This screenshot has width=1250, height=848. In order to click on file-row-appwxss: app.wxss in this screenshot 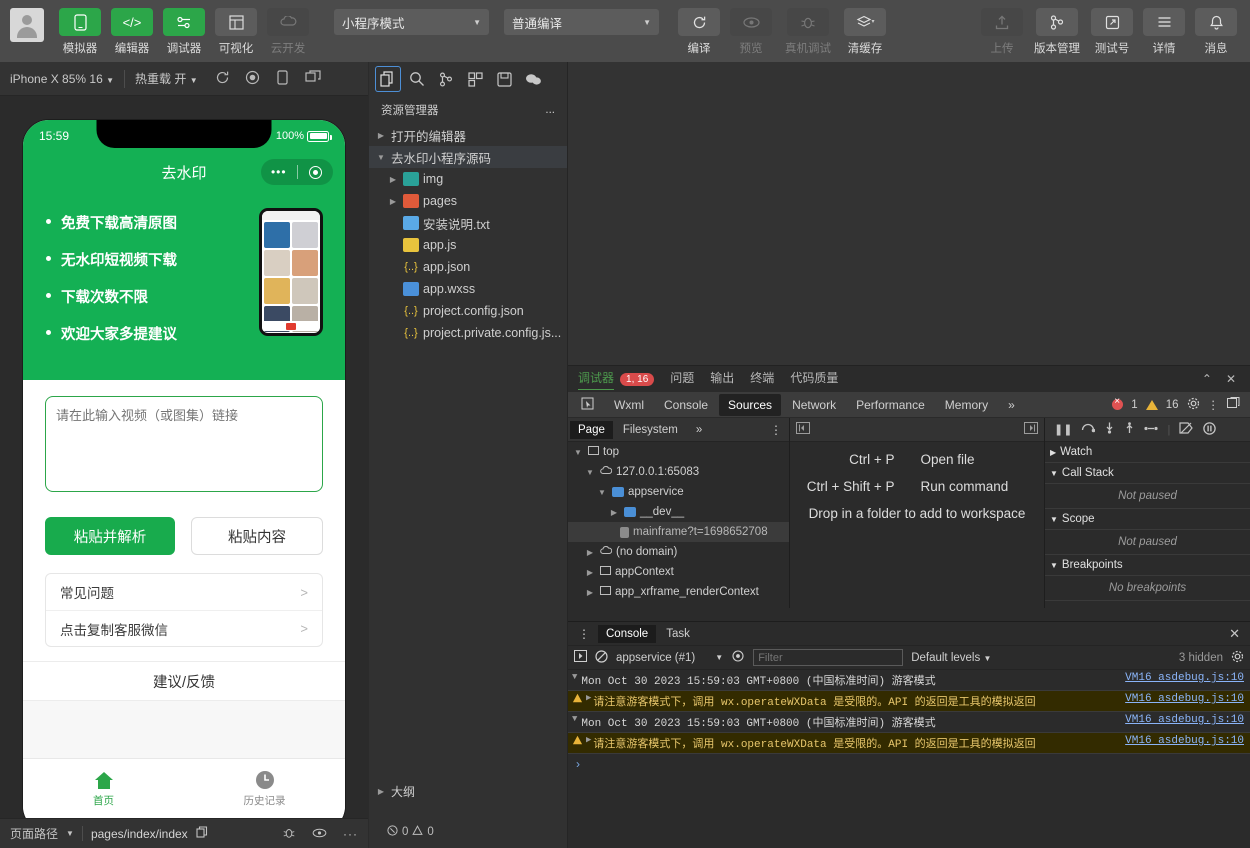, I will do `click(468, 289)`.